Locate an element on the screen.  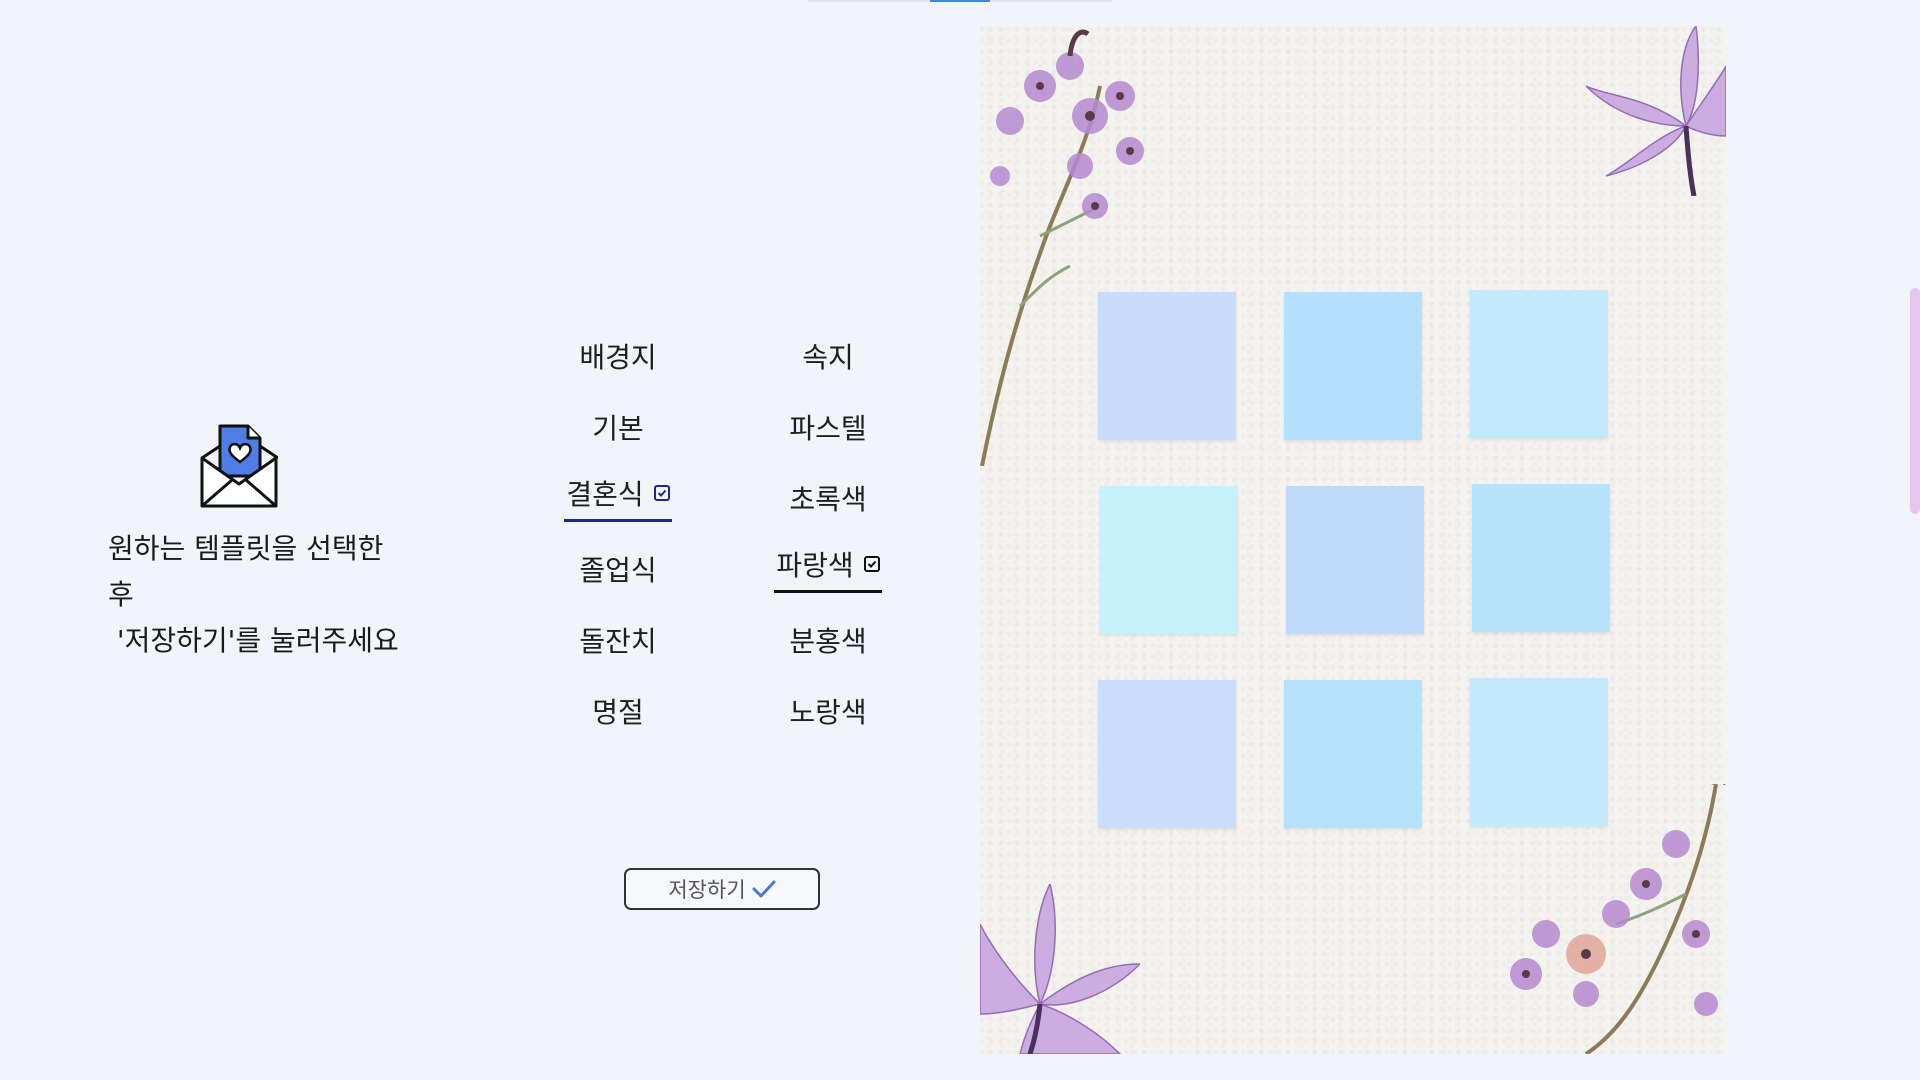
menu-item-pastel: 파스텔 is located at coordinates (827, 426).